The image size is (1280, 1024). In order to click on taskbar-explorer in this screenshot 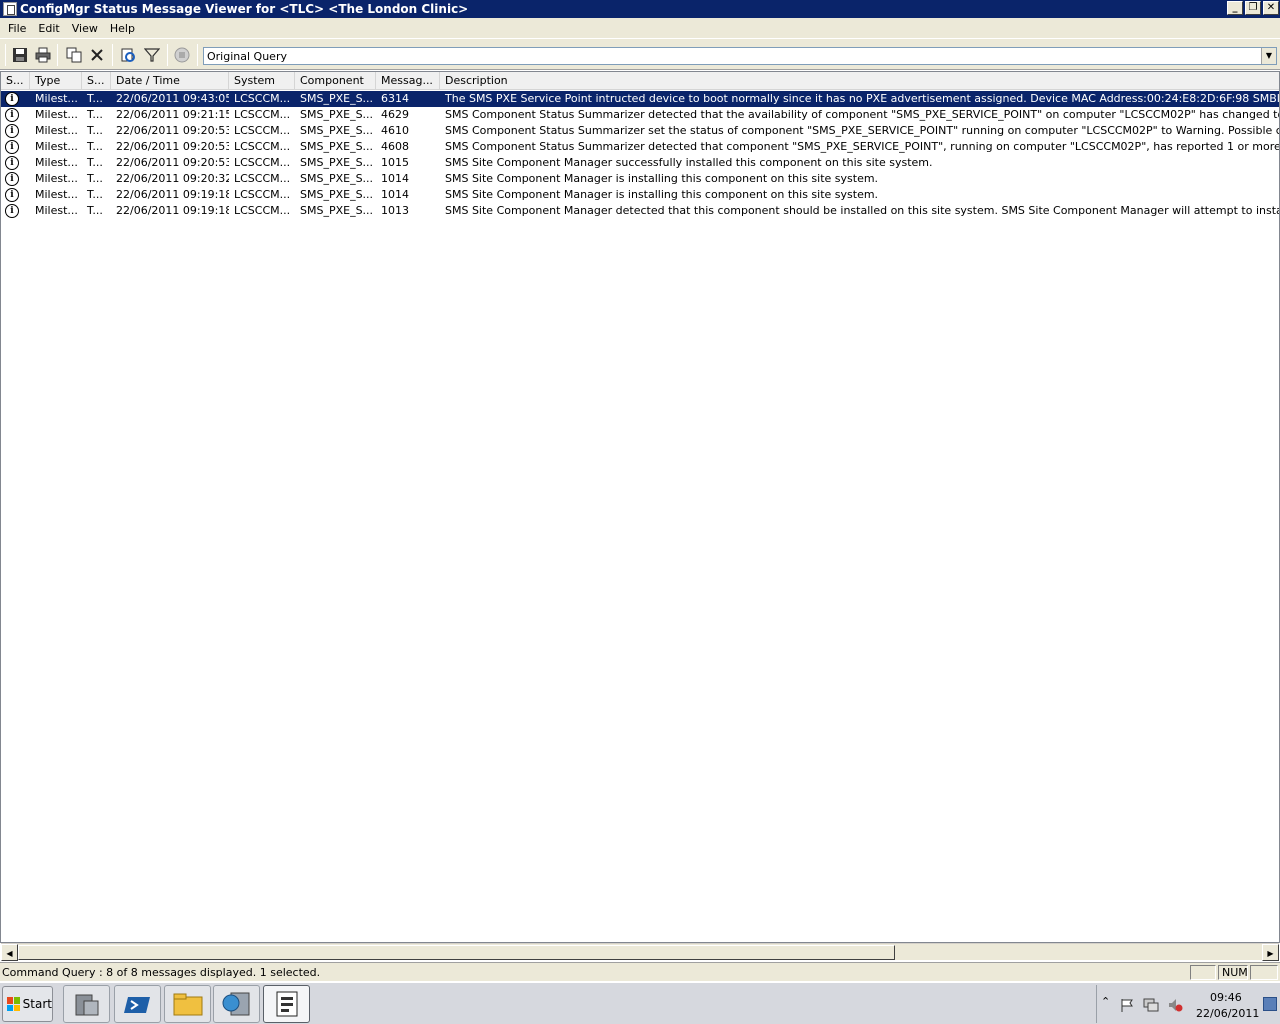, I will do `click(187, 1004)`.